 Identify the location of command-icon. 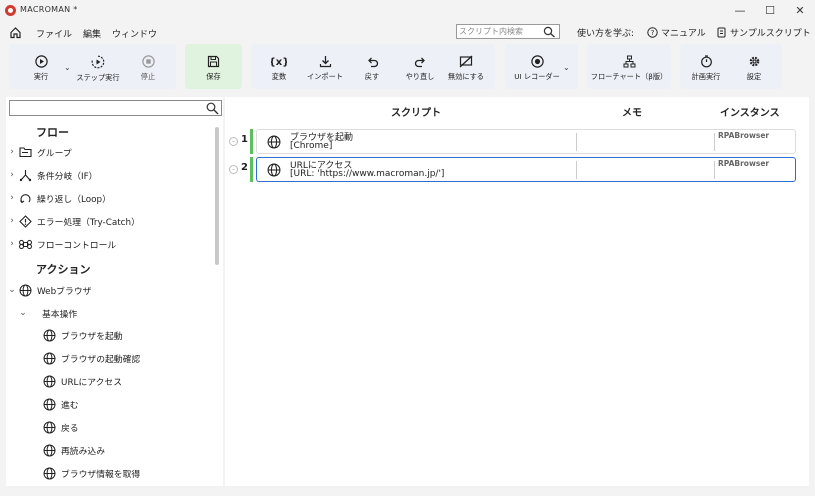
(25, 244).